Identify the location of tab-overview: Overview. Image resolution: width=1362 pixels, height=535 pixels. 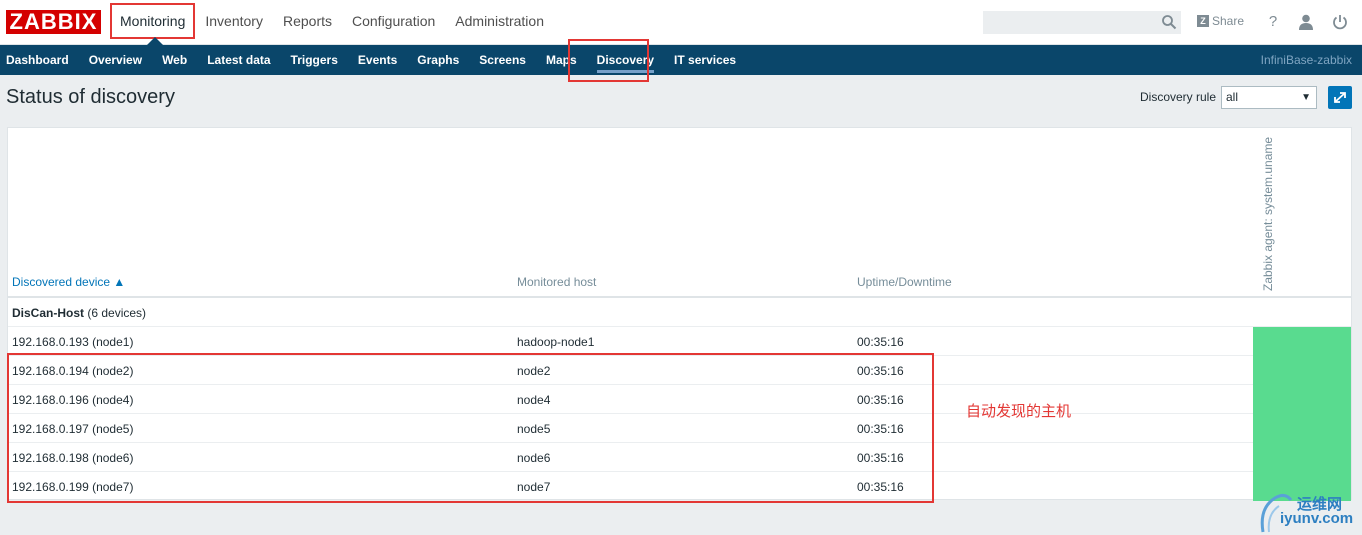
(115, 60).